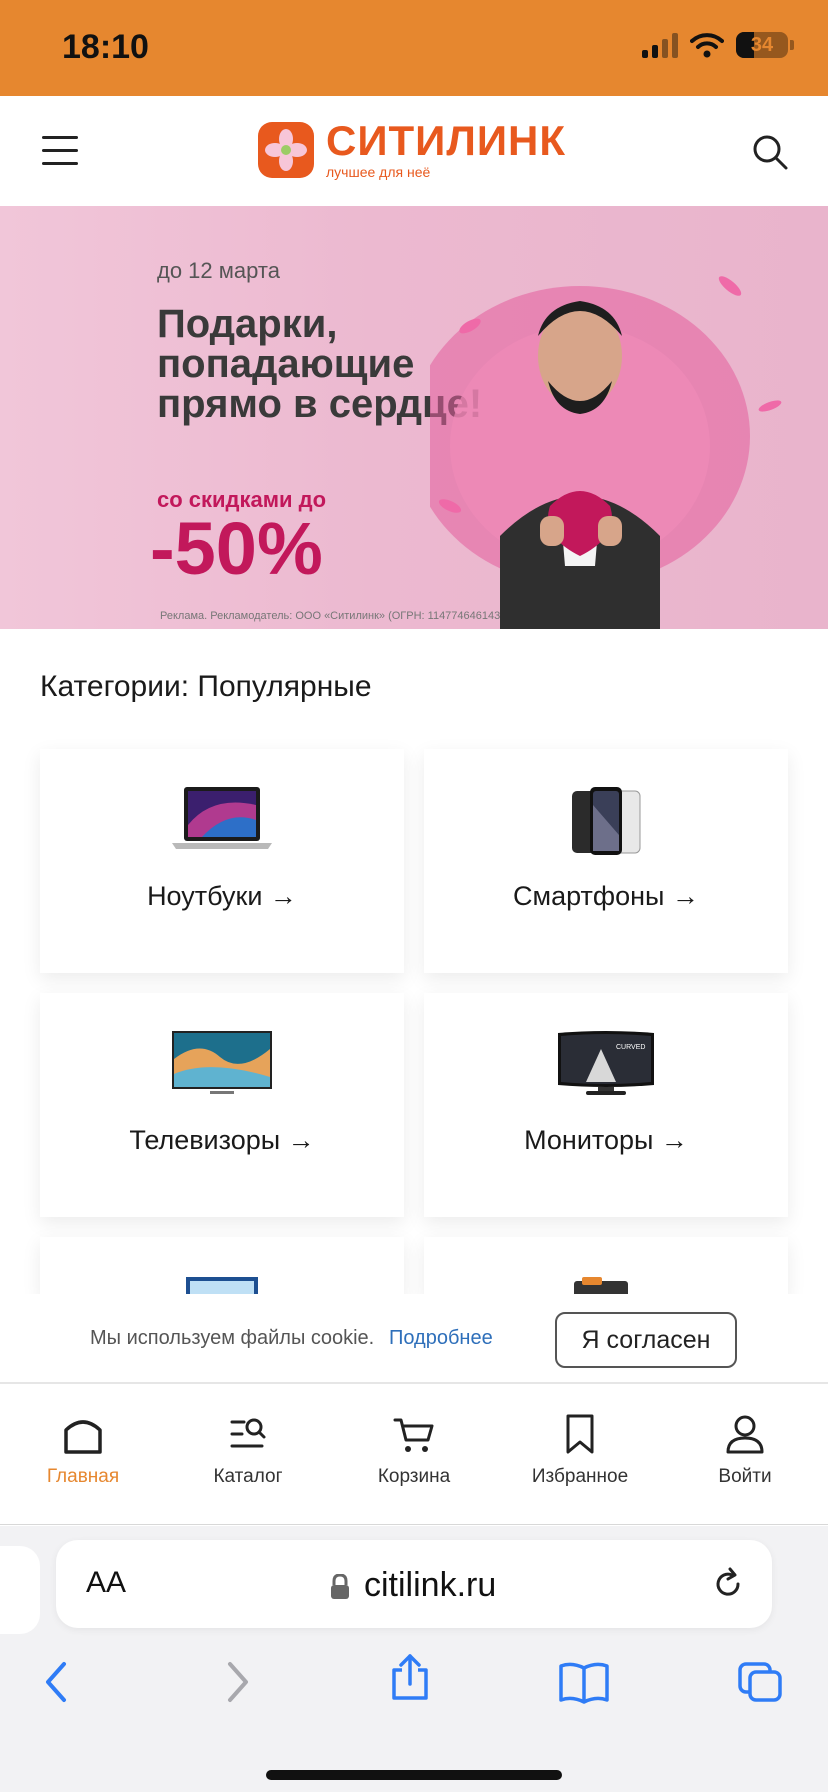  Describe the element at coordinates (248, 1433) in the screenshot. I see `catalog-icon` at that location.